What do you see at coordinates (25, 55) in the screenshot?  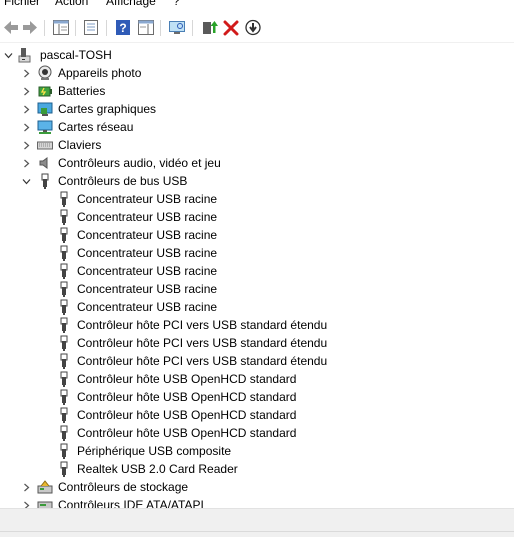 I see `computer-icon` at bounding box center [25, 55].